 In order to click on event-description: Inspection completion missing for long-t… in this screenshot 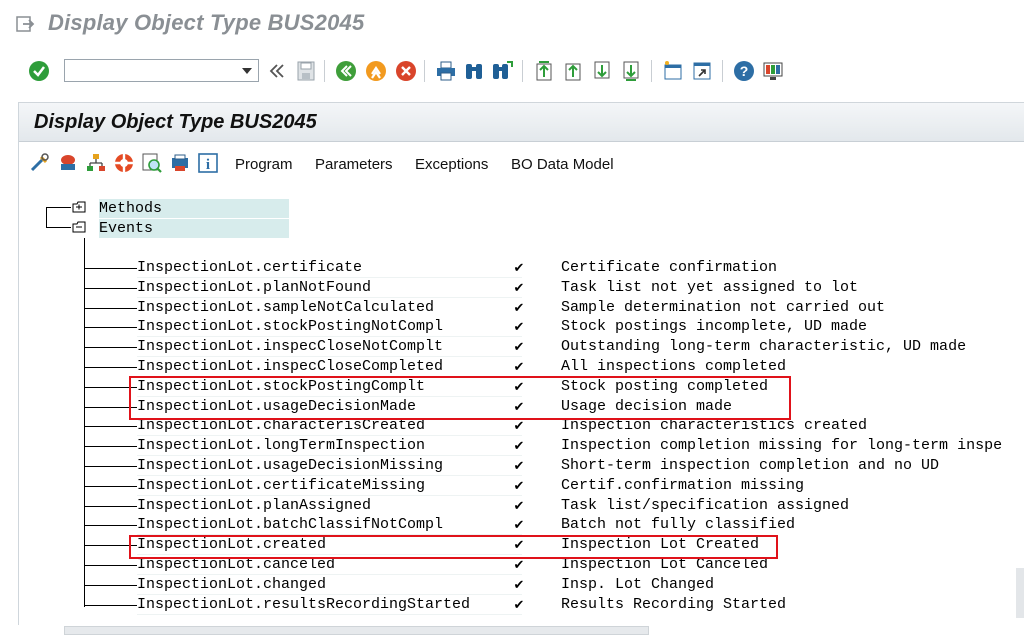, I will do `click(782, 446)`.